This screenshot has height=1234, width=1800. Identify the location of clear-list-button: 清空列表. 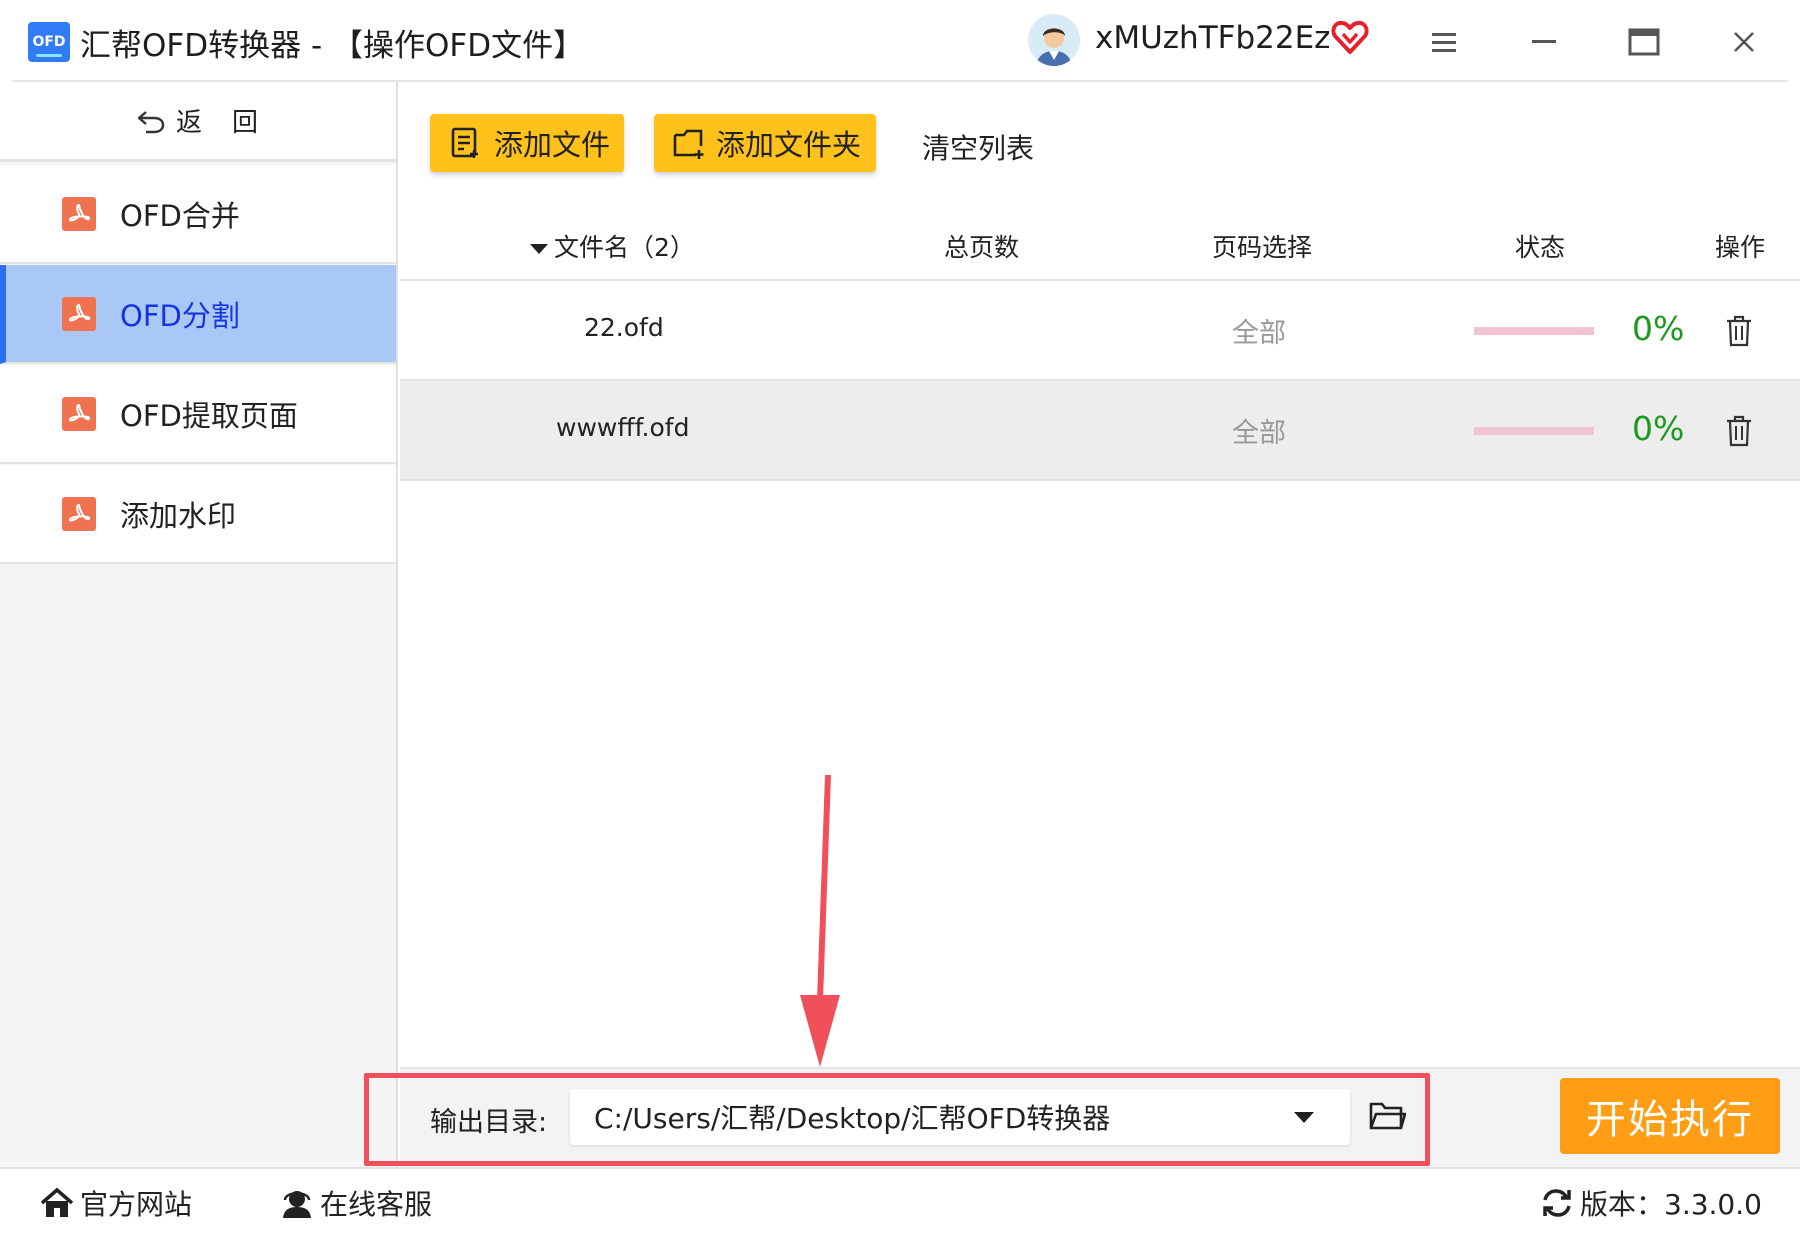
(978, 147).